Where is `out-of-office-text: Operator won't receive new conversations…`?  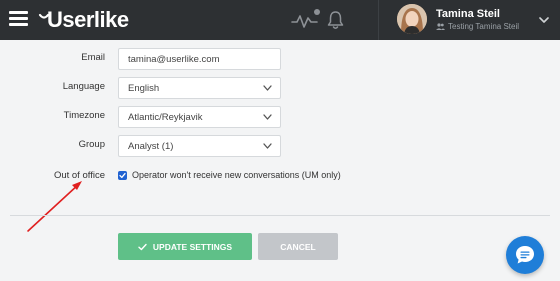 out-of-office-text: Operator won't receive new conversations… is located at coordinates (236, 175).